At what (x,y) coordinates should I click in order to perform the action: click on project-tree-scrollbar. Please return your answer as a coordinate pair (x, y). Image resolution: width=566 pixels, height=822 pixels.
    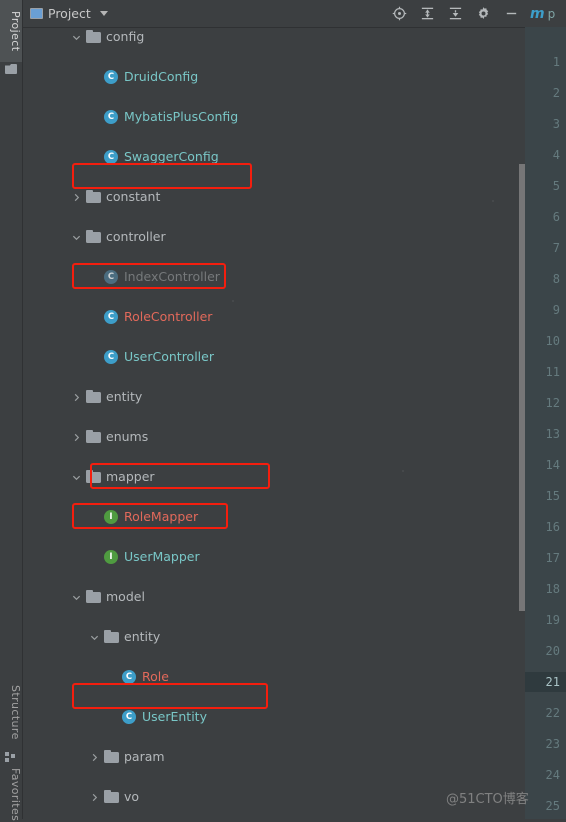
    Looking at the image, I should click on (522, 387).